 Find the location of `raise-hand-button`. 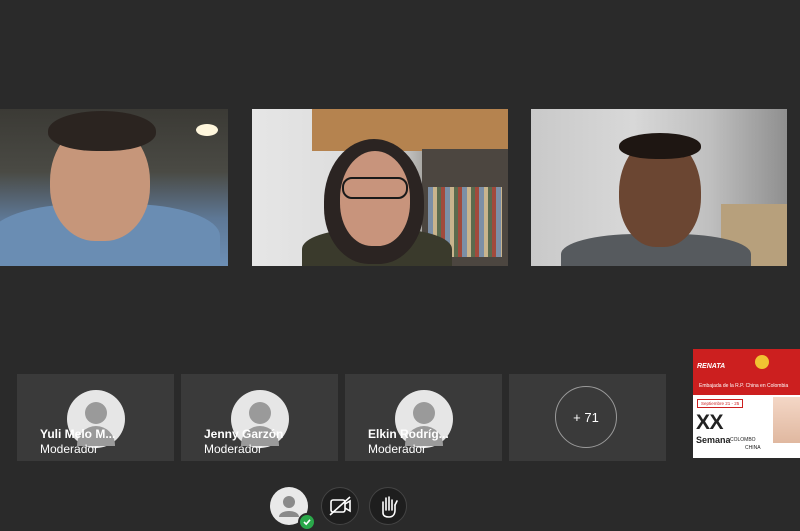

raise-hand-button is located at coordinates (388, 506).